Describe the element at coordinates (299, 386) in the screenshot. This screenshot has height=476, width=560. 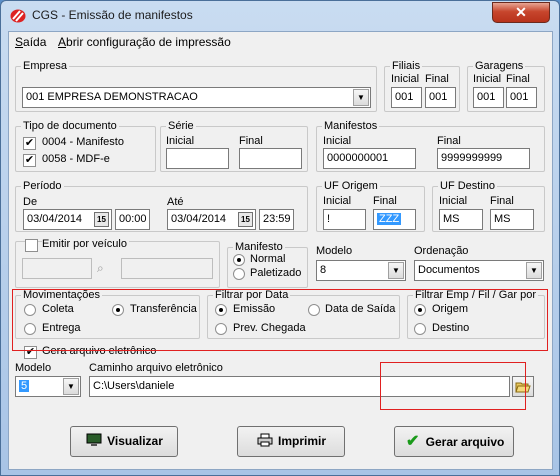
I see `caminho-input: C:\Users\daniele` at that location.